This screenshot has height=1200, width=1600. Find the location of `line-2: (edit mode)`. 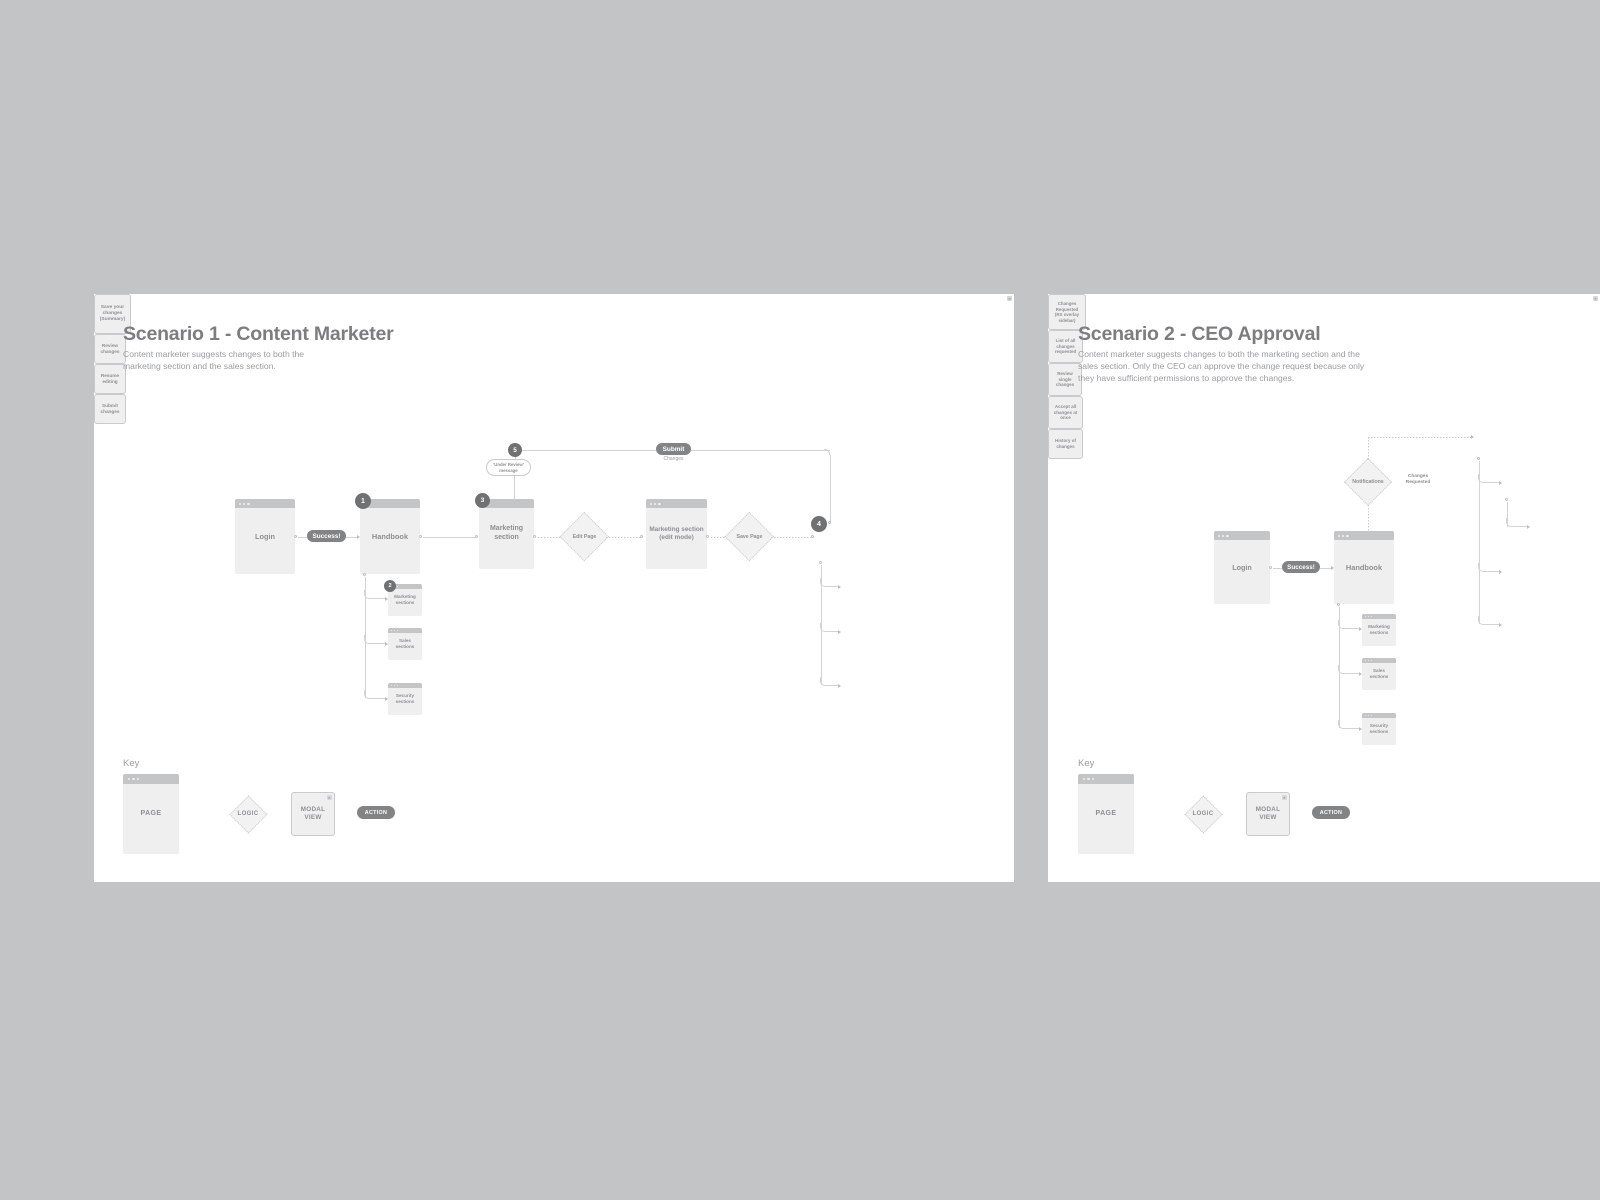

line-2: (edit mode) is located at coordinates (676, 537).